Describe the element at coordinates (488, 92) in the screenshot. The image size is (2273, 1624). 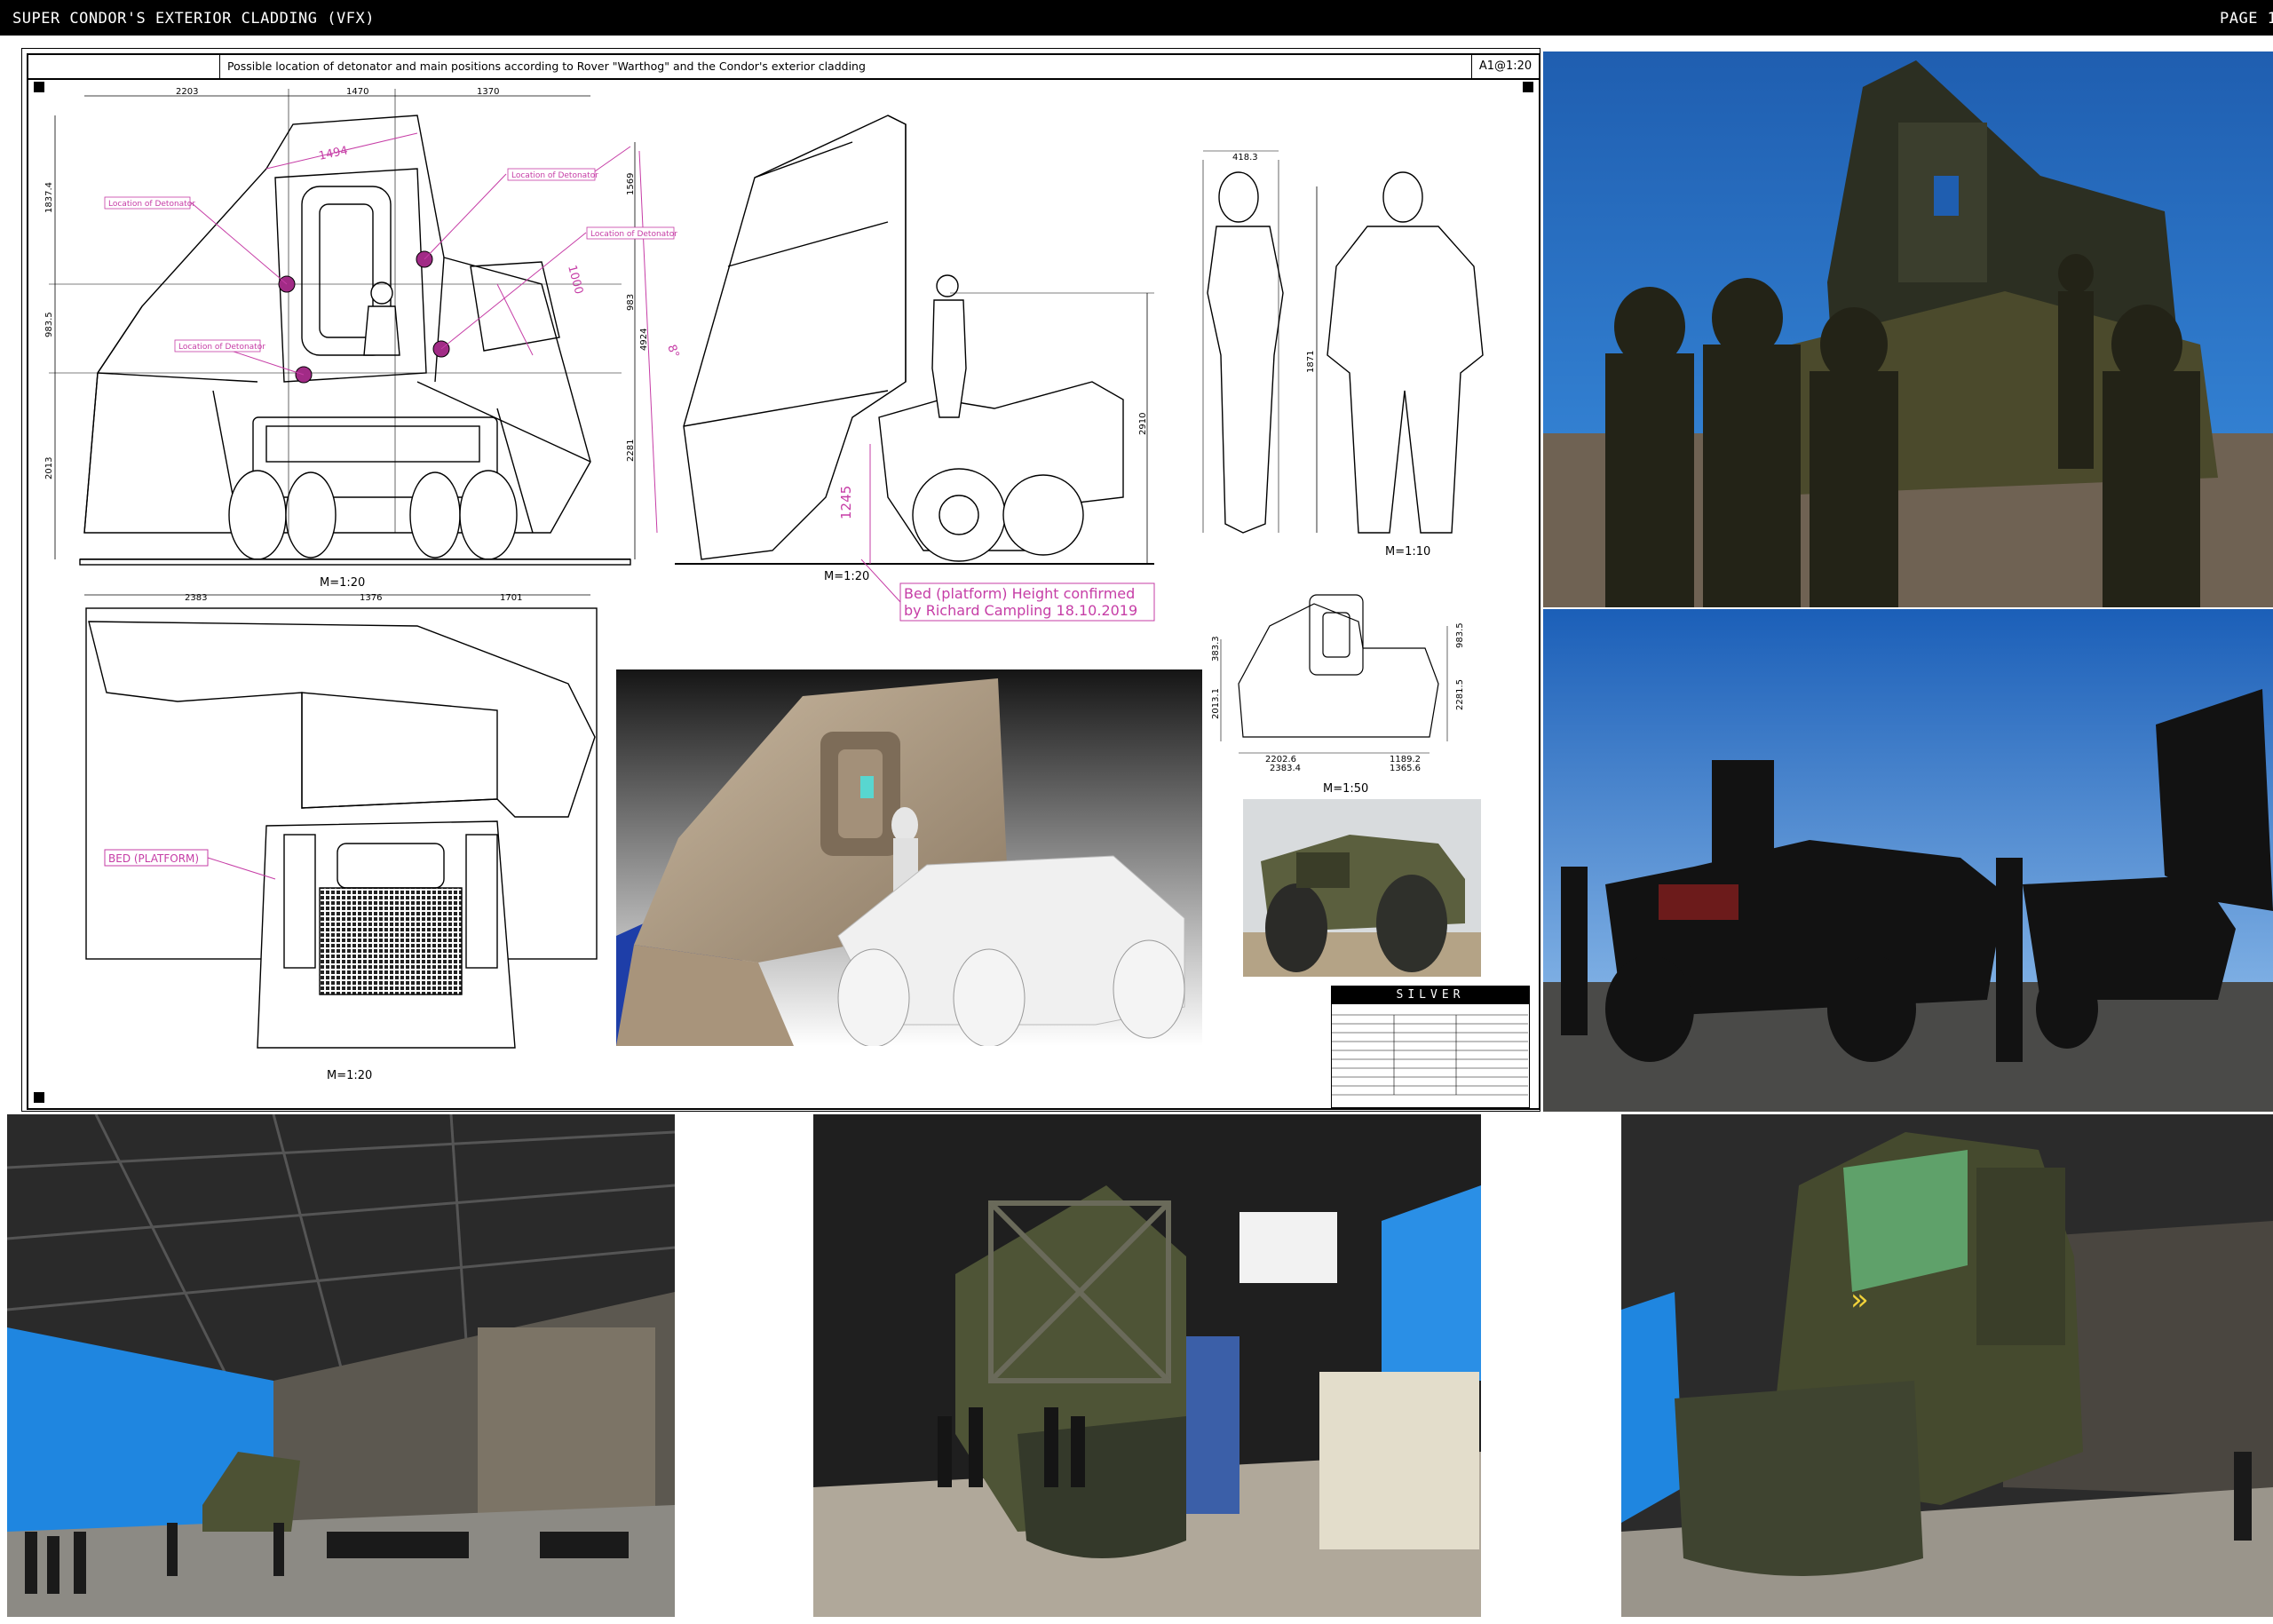
I see `dimension-label: 1370` at that location.